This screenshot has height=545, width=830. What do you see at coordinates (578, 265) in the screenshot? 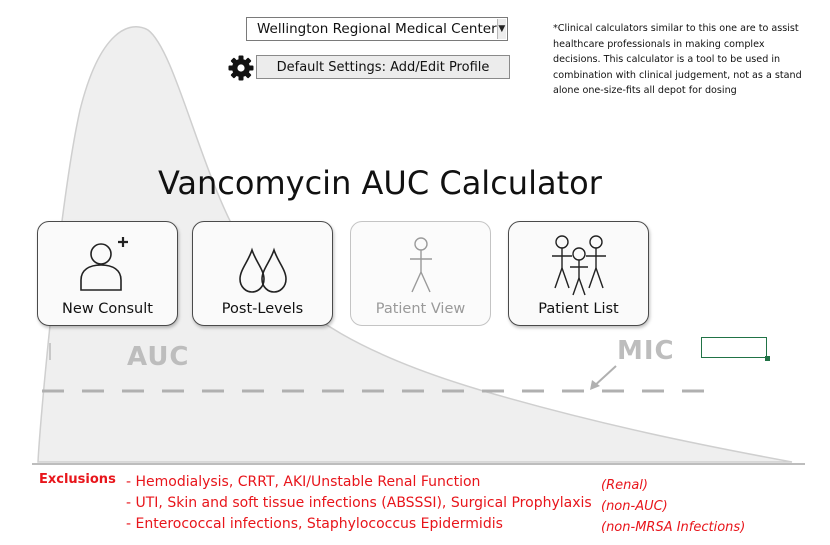
I see `group-icon` at bounding box center [578, 265].